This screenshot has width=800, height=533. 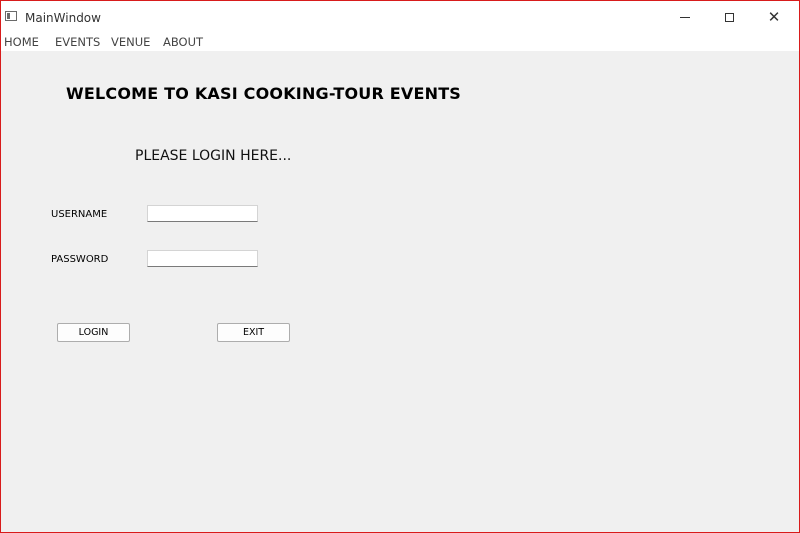 I want to click on menu-item-home: HOME, so click(x=21, y=42).